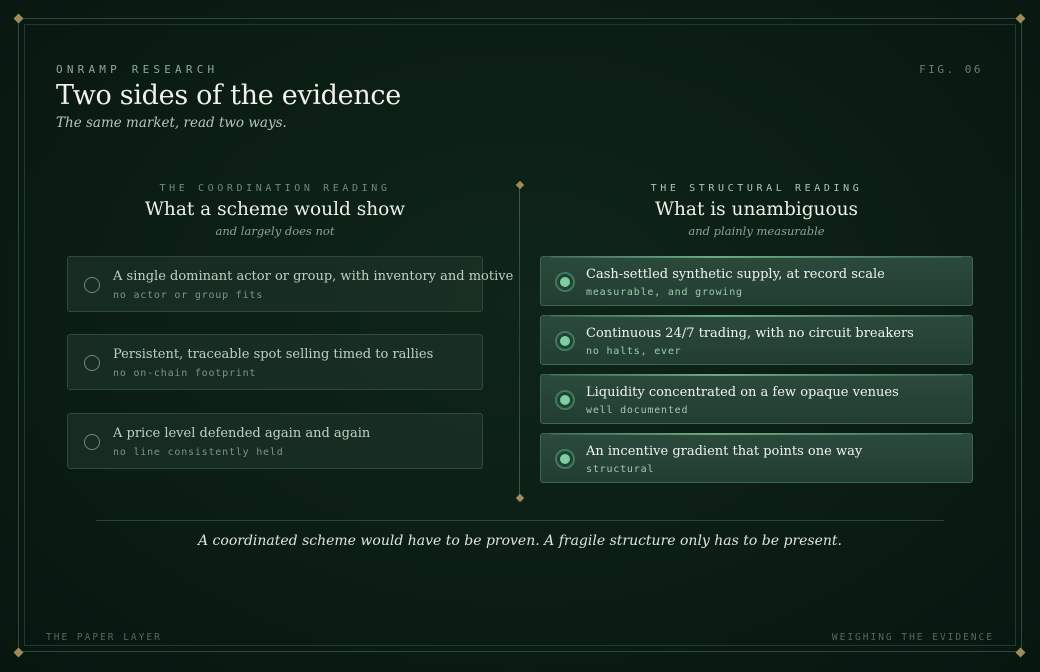 The height and width of the screenshot is (672, 1040). Describe the element at coordinates (198, 452) in the screenshot. I see `coordination-item-note: no line consistently held` at that location.